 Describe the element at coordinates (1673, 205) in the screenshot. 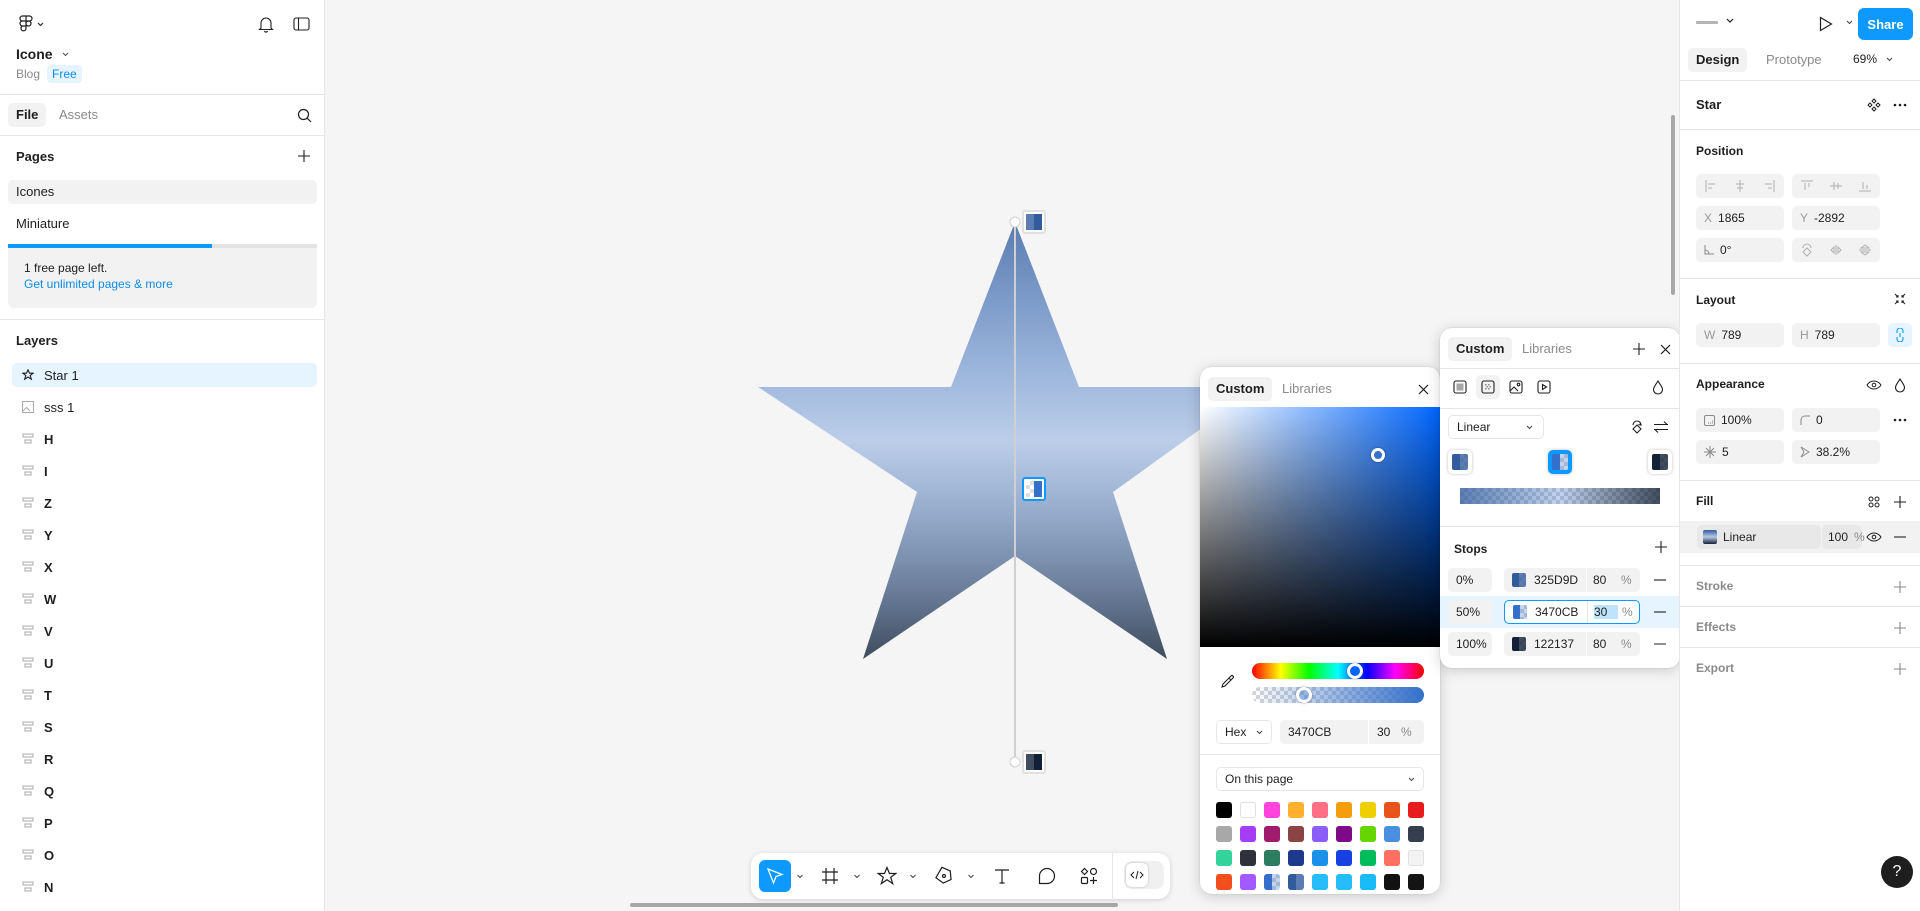

I see `vertical-scrollbar` at that location.